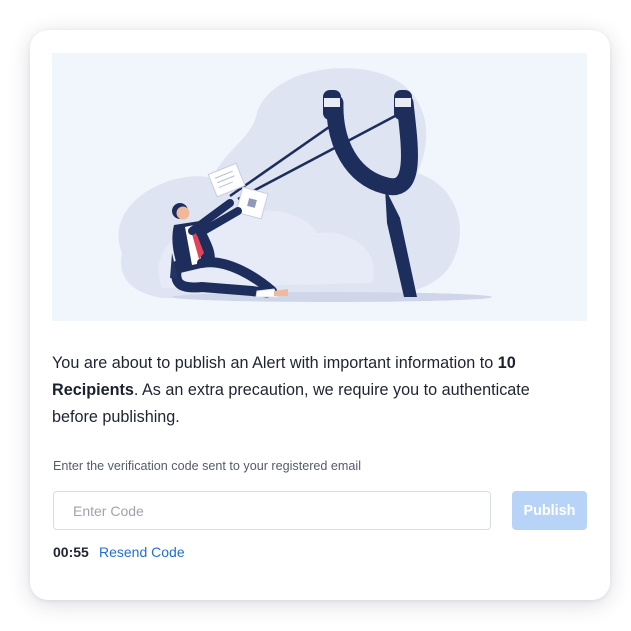 This screenshot has height=631, width=631. I want to click on countdown-timer: 00:55, so click(71, 552).